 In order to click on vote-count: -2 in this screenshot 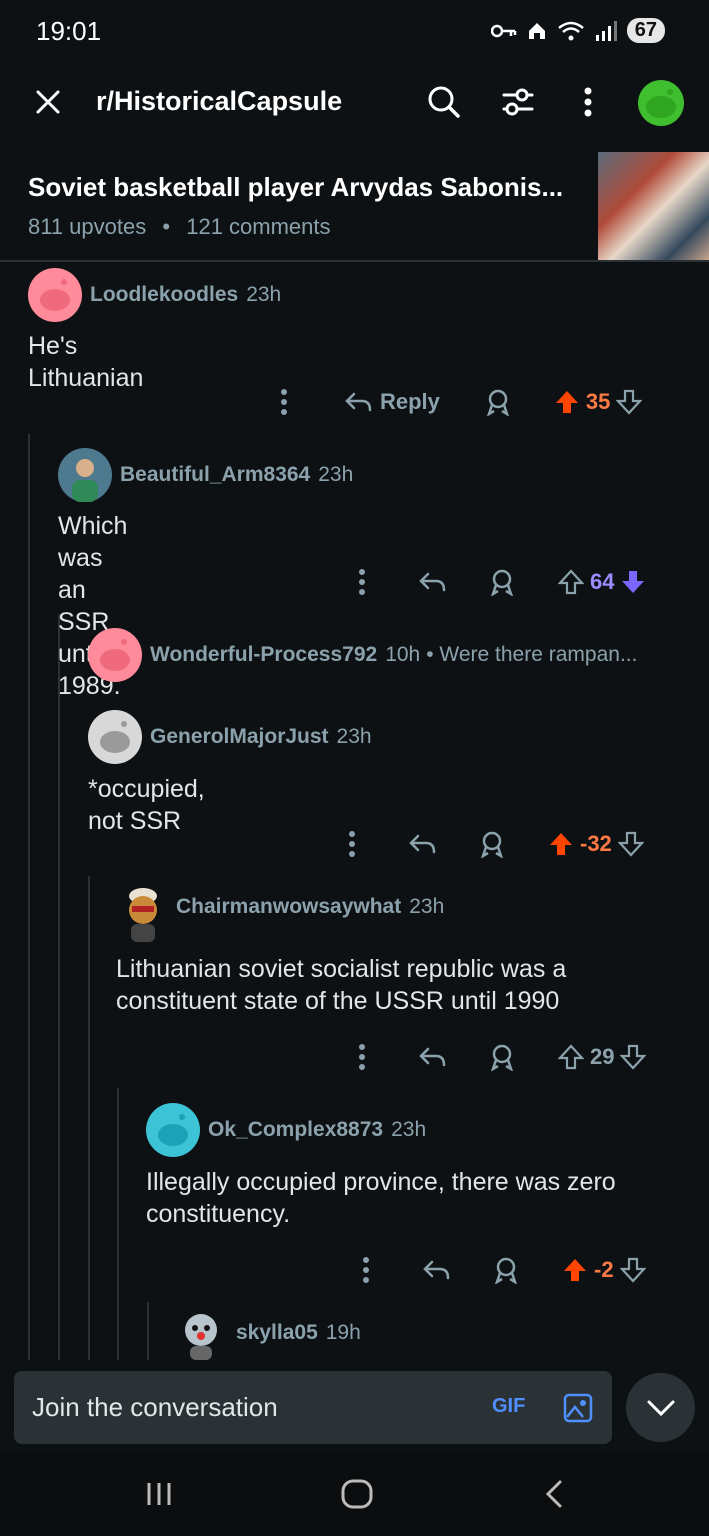, I will do `click(604, 1269)`.